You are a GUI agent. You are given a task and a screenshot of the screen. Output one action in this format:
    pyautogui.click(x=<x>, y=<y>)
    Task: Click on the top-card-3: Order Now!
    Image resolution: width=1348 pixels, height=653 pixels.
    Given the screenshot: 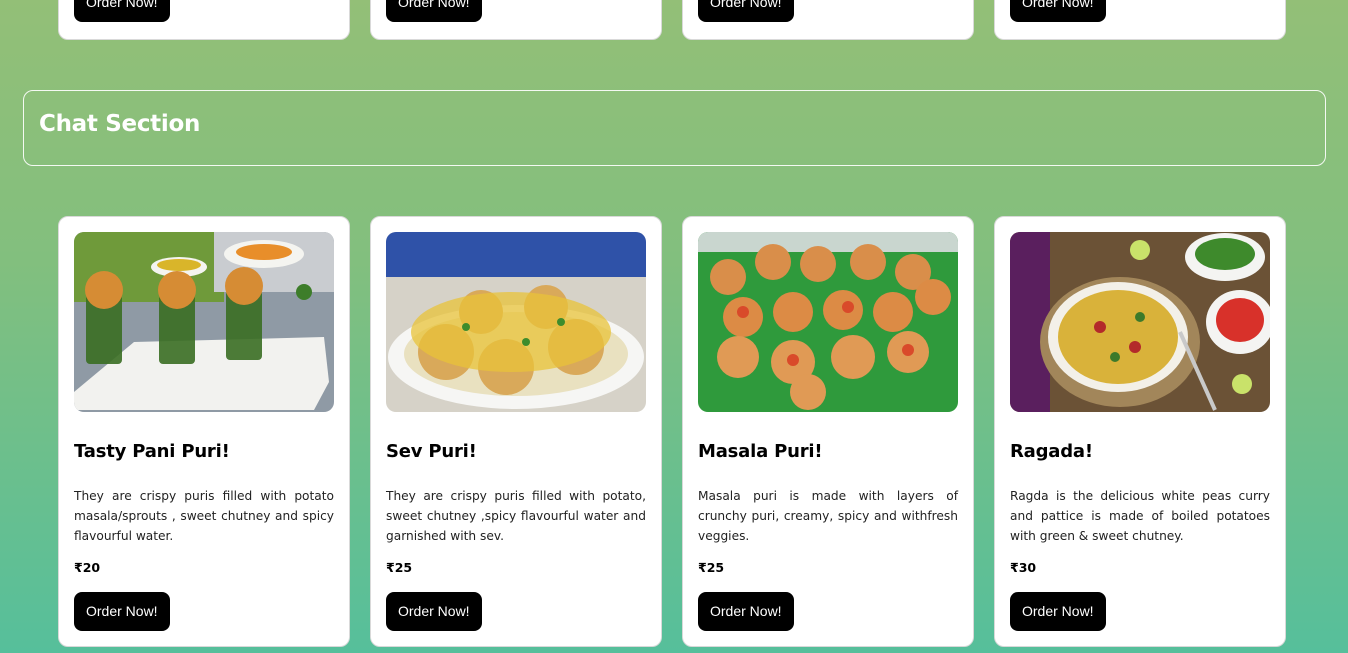 What is the action you would take?
    pyautogui.click(x=828, y=20)
    